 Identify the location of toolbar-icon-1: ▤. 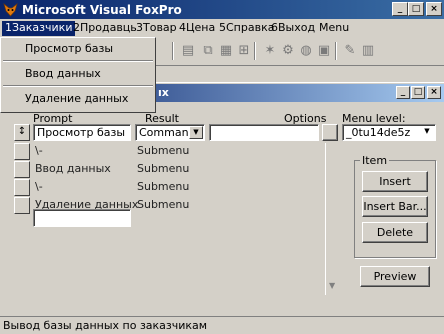
(188, 51).